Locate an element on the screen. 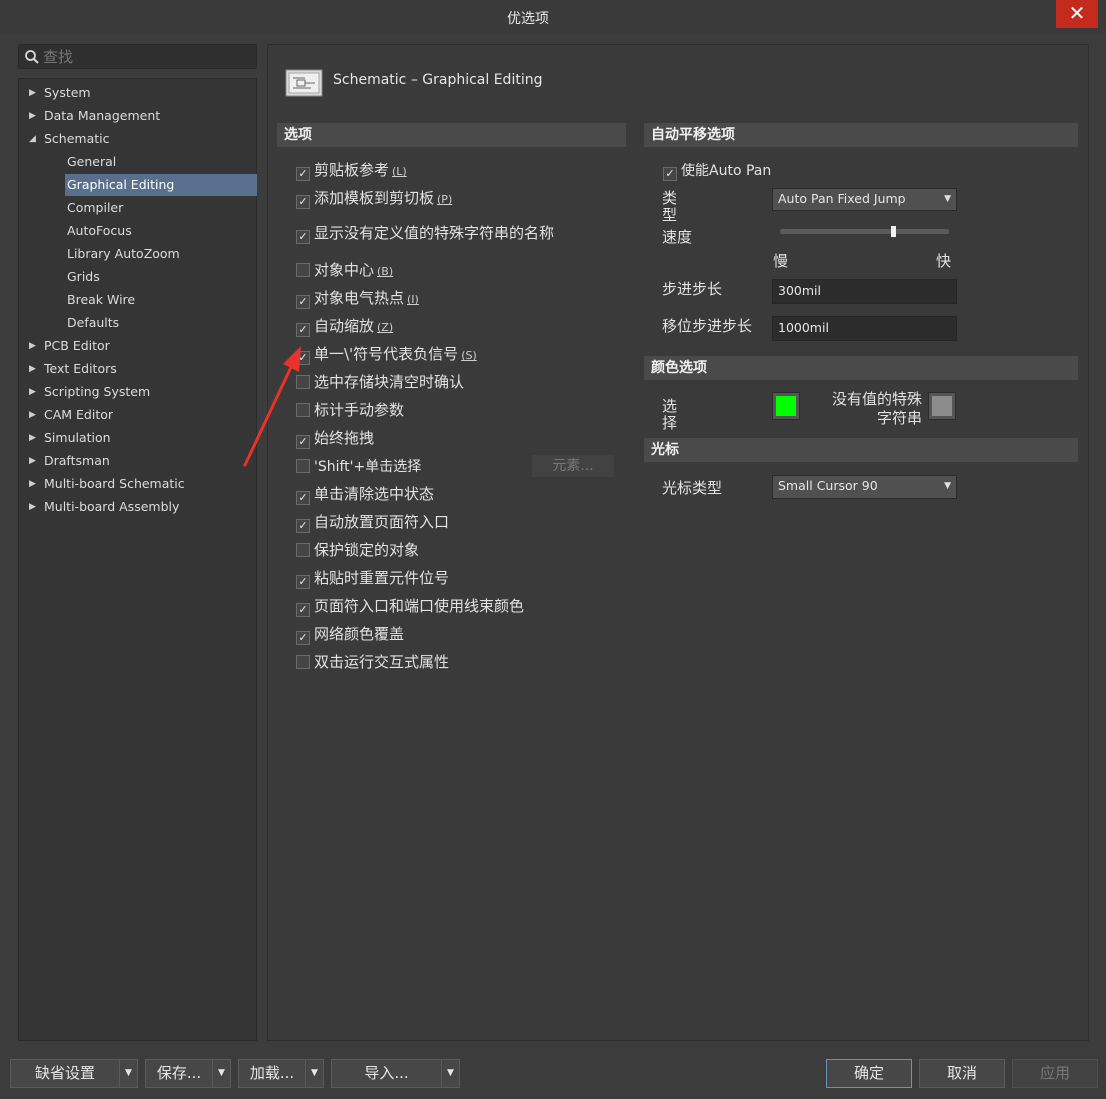  option-label: 添加模板到剪切板 is located at coordinates (374, 198).